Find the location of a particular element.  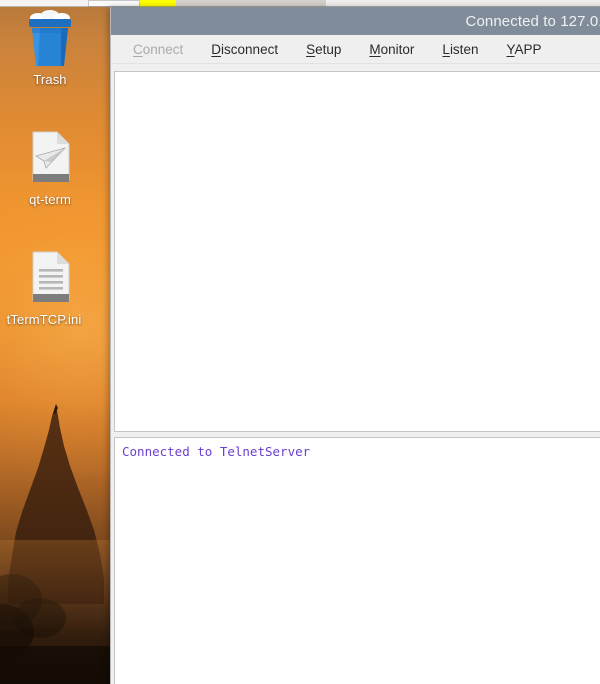

menu-label-rest: onnect is located at coordinates (163, 49).